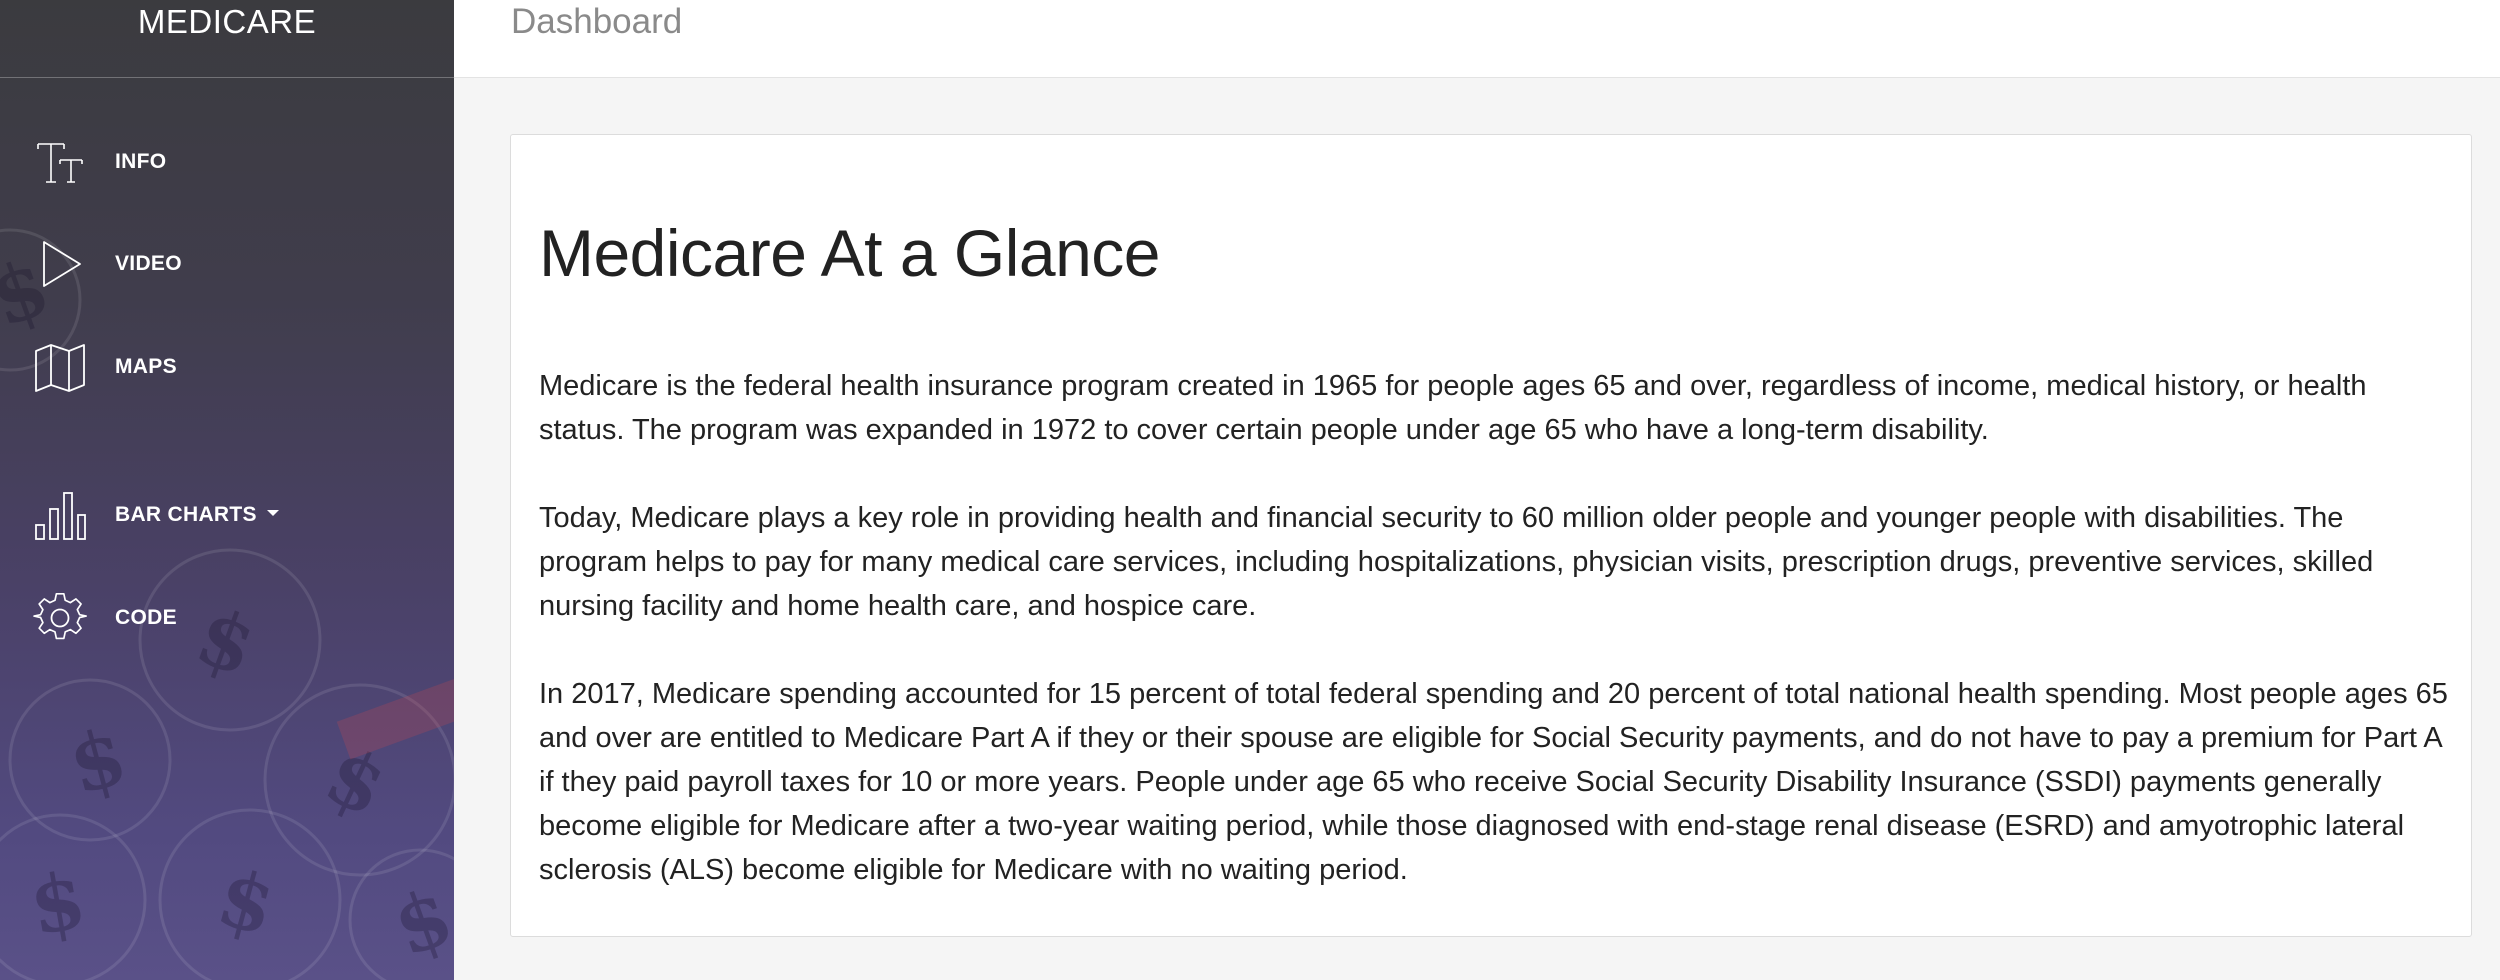 The width and height of the screenshot is (2500, 980). What do you see at coordinates (146, 366) in the screenshot?
I see `sidebar-item-label: MAPS` at bounding box center [146, 366].